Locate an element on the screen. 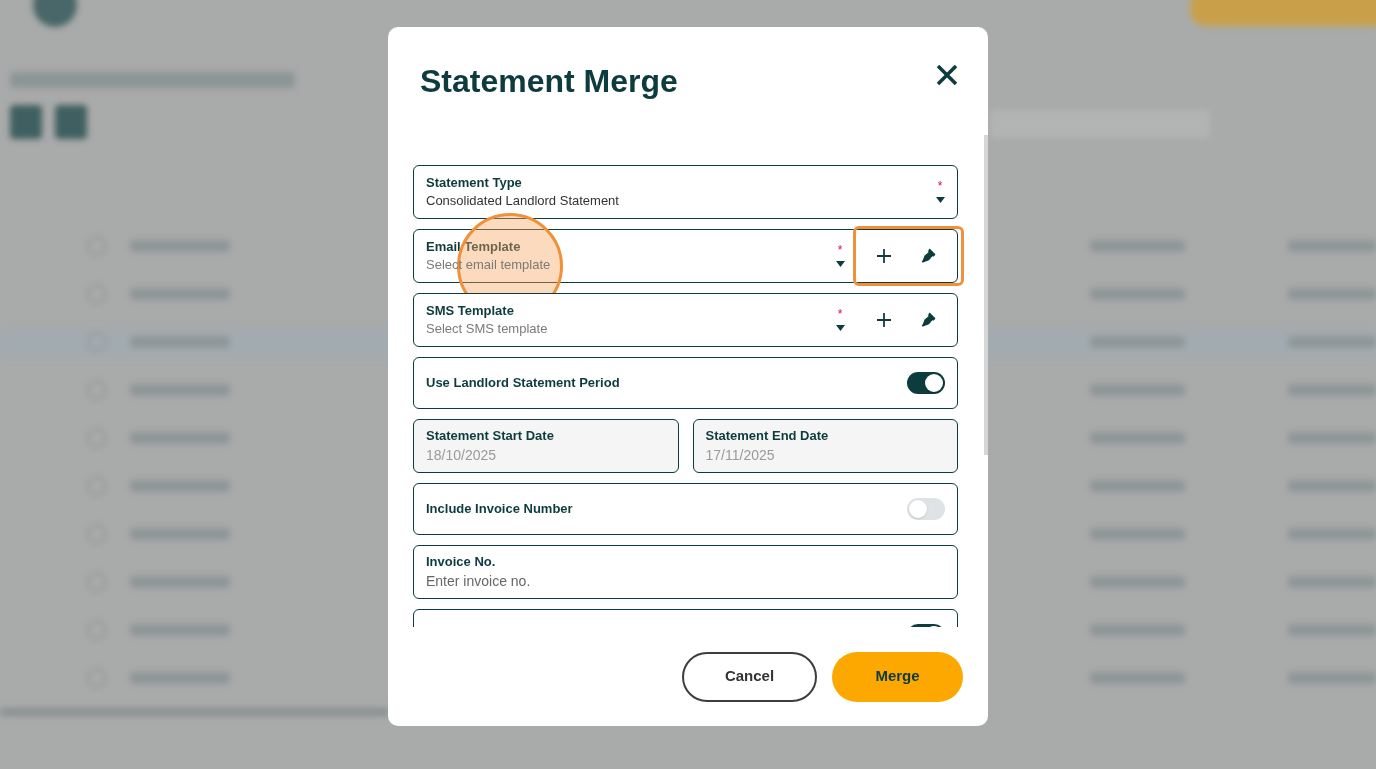 This screenshot has width=1376, height=769. field-label: Invoice No. is located at coordinates (461, 562).